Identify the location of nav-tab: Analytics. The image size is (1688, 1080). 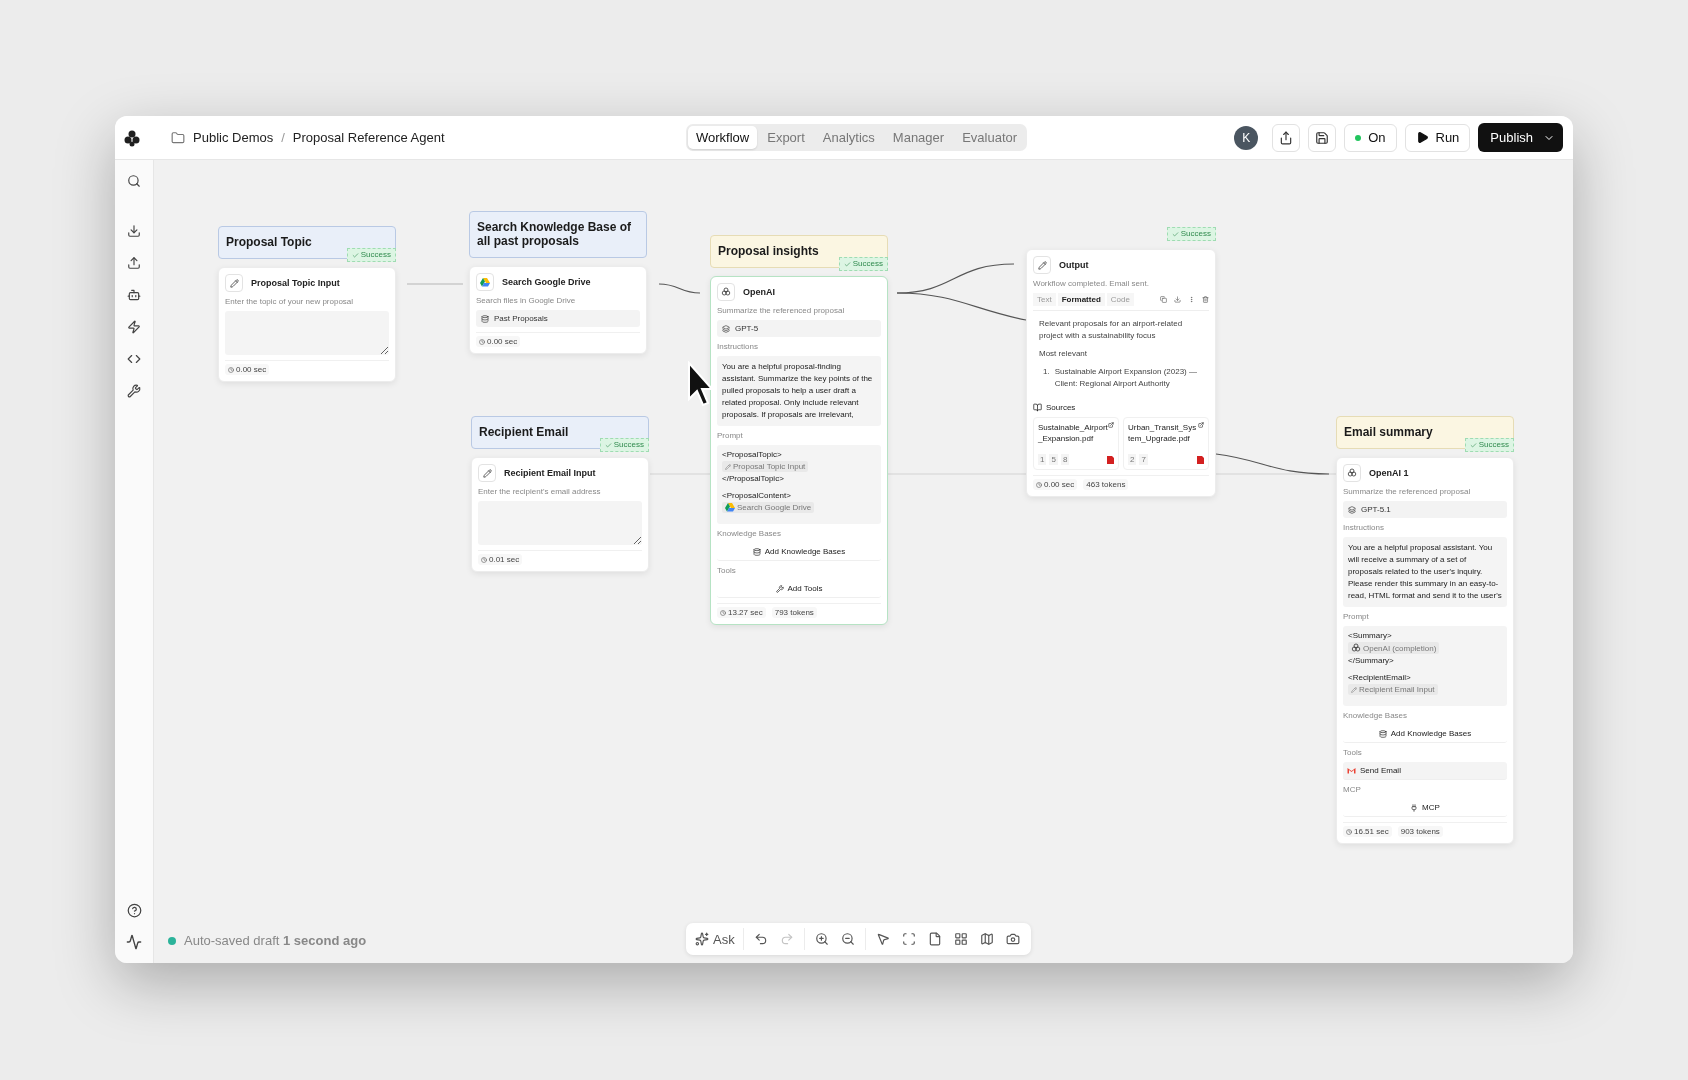
(848, 137).